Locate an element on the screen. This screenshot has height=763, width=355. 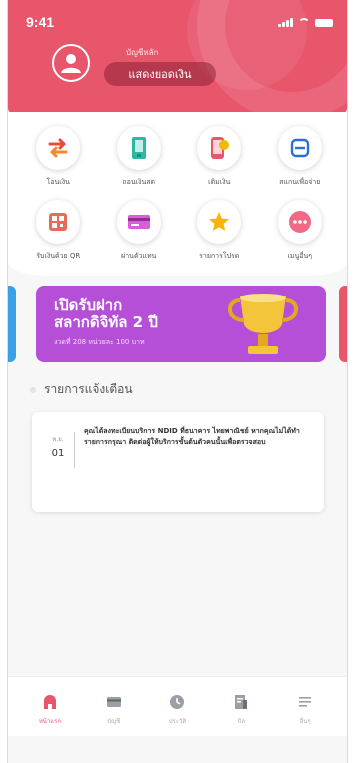
bill-icon is located at coordinates (241, 702).